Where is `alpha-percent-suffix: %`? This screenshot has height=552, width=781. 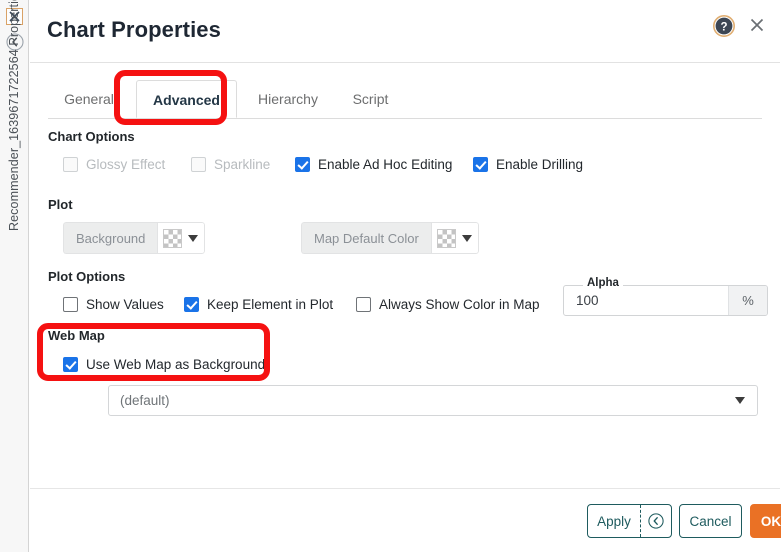
alpha-percent-suffix: % is located at coordinates (747, 300).